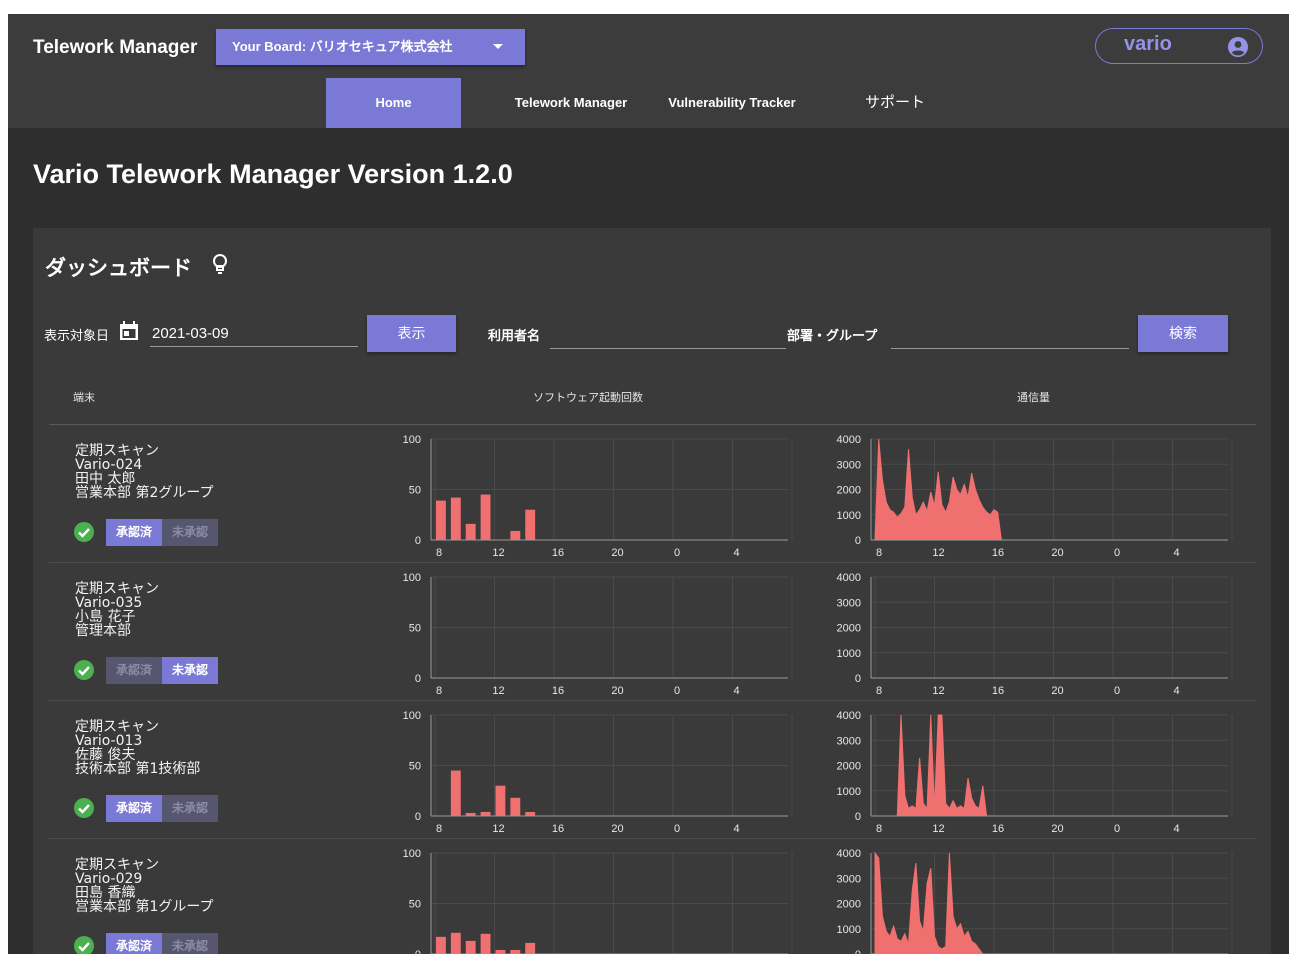  I want to click on board-selector-label: Your Board: バリオセキュア株式会社, so click(342, 46).